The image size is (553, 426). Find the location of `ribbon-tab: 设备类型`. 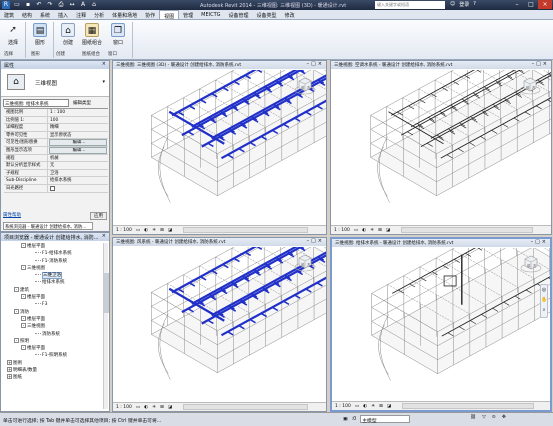

ribbon-tab: 设备类型 is located at coordinates (267, 14).